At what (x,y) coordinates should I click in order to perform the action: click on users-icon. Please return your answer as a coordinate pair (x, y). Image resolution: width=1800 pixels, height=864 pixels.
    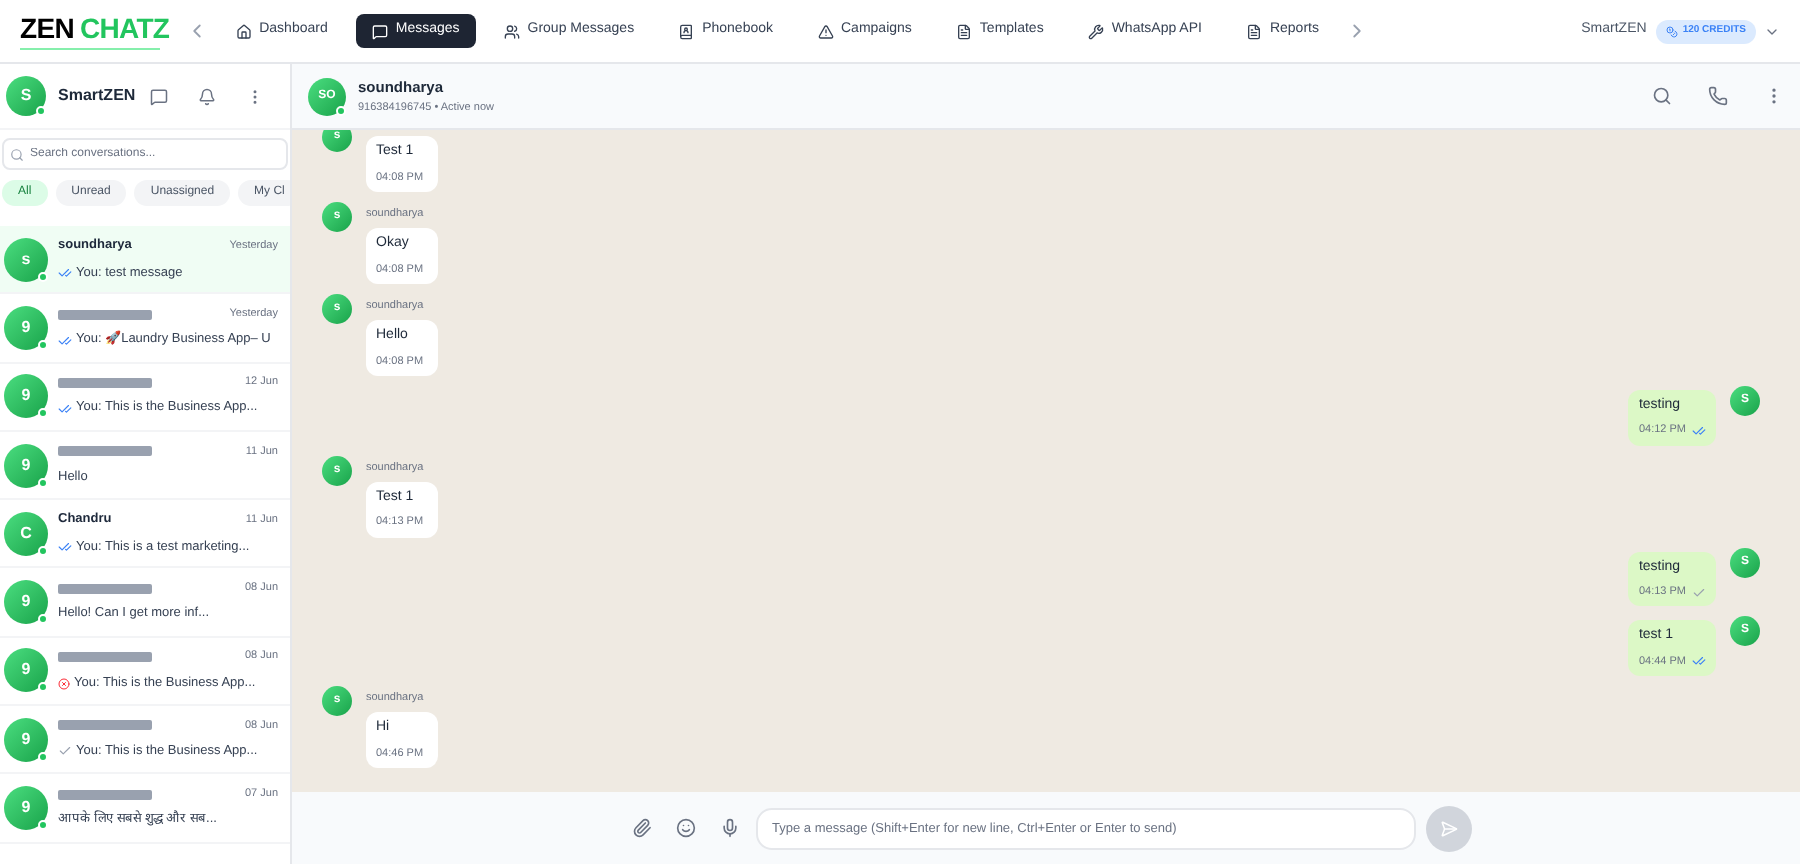
    Looking at the image, I should click on (511, 31).